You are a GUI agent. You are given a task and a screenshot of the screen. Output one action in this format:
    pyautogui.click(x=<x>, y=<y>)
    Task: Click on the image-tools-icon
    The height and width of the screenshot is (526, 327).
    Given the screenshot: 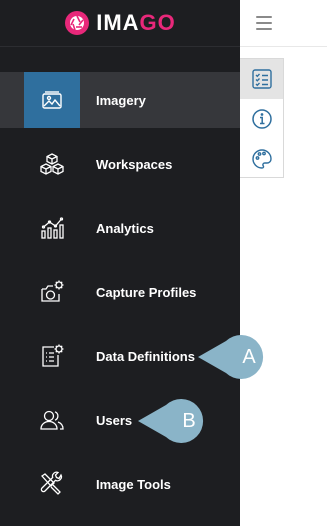 What is the action you would take?
    pyautogui.click(x=52, y=484)
    